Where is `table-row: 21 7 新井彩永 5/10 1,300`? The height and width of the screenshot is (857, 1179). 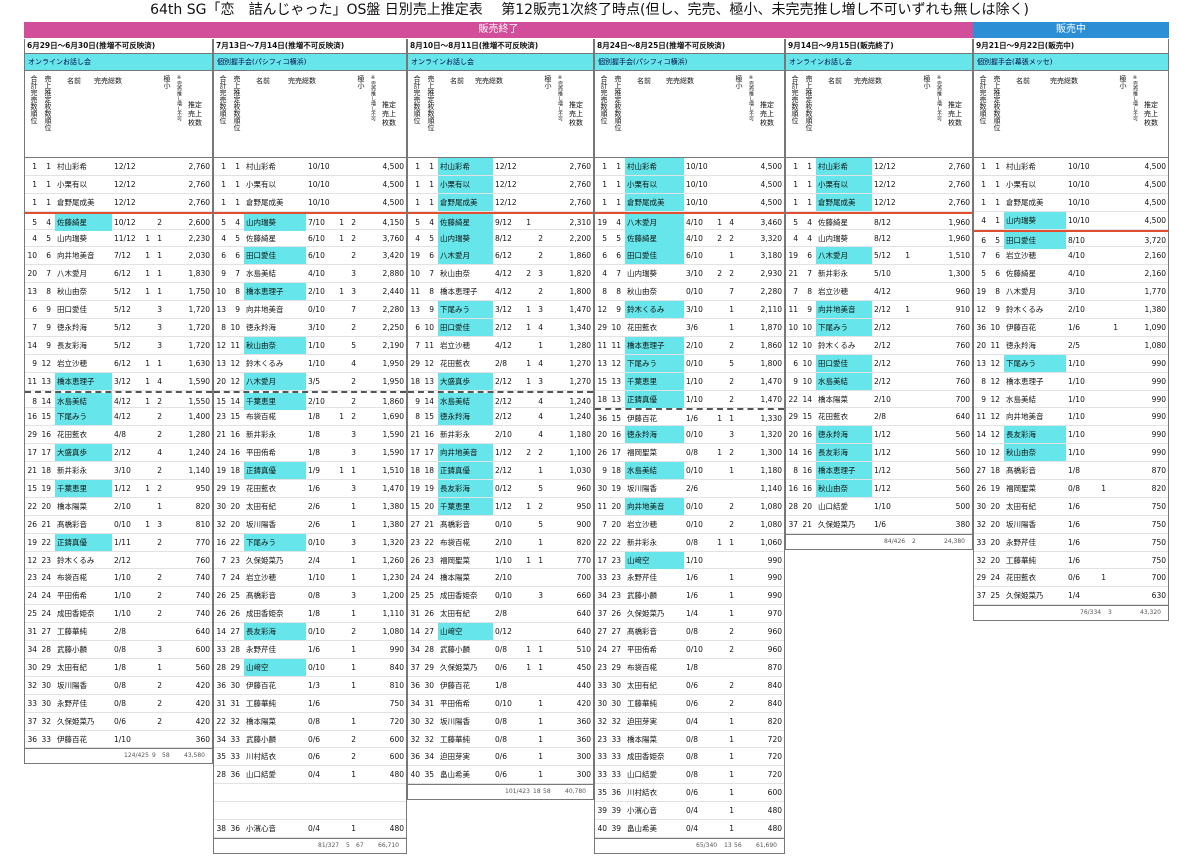
table-row: 21 7 新井彩永 5/10 1,300 is located at coordinates (879, 274).